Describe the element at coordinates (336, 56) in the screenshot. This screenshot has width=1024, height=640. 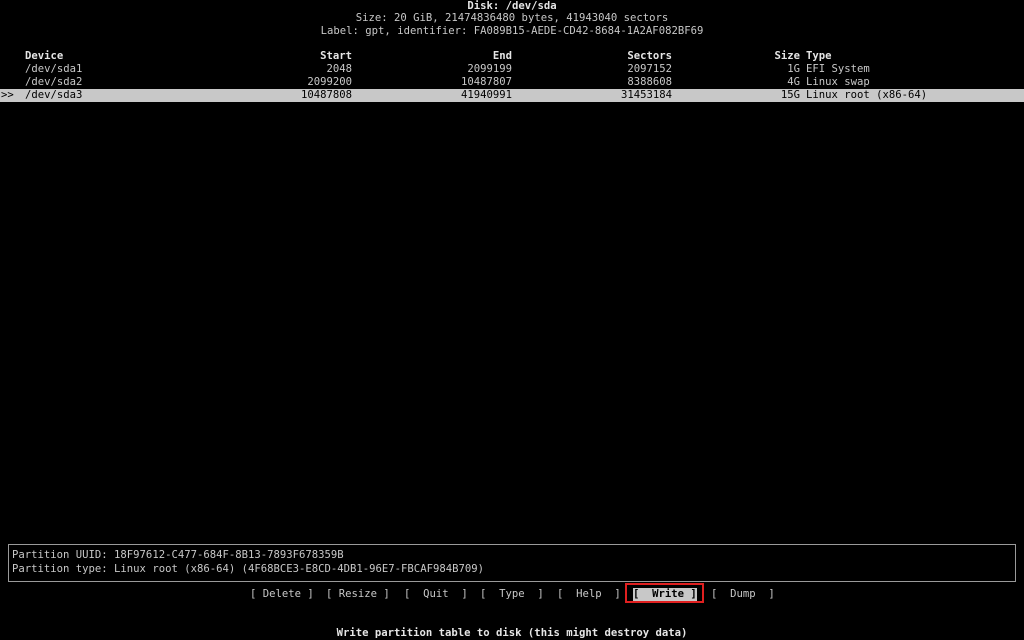
I see `col-start-header: Start` at that location.